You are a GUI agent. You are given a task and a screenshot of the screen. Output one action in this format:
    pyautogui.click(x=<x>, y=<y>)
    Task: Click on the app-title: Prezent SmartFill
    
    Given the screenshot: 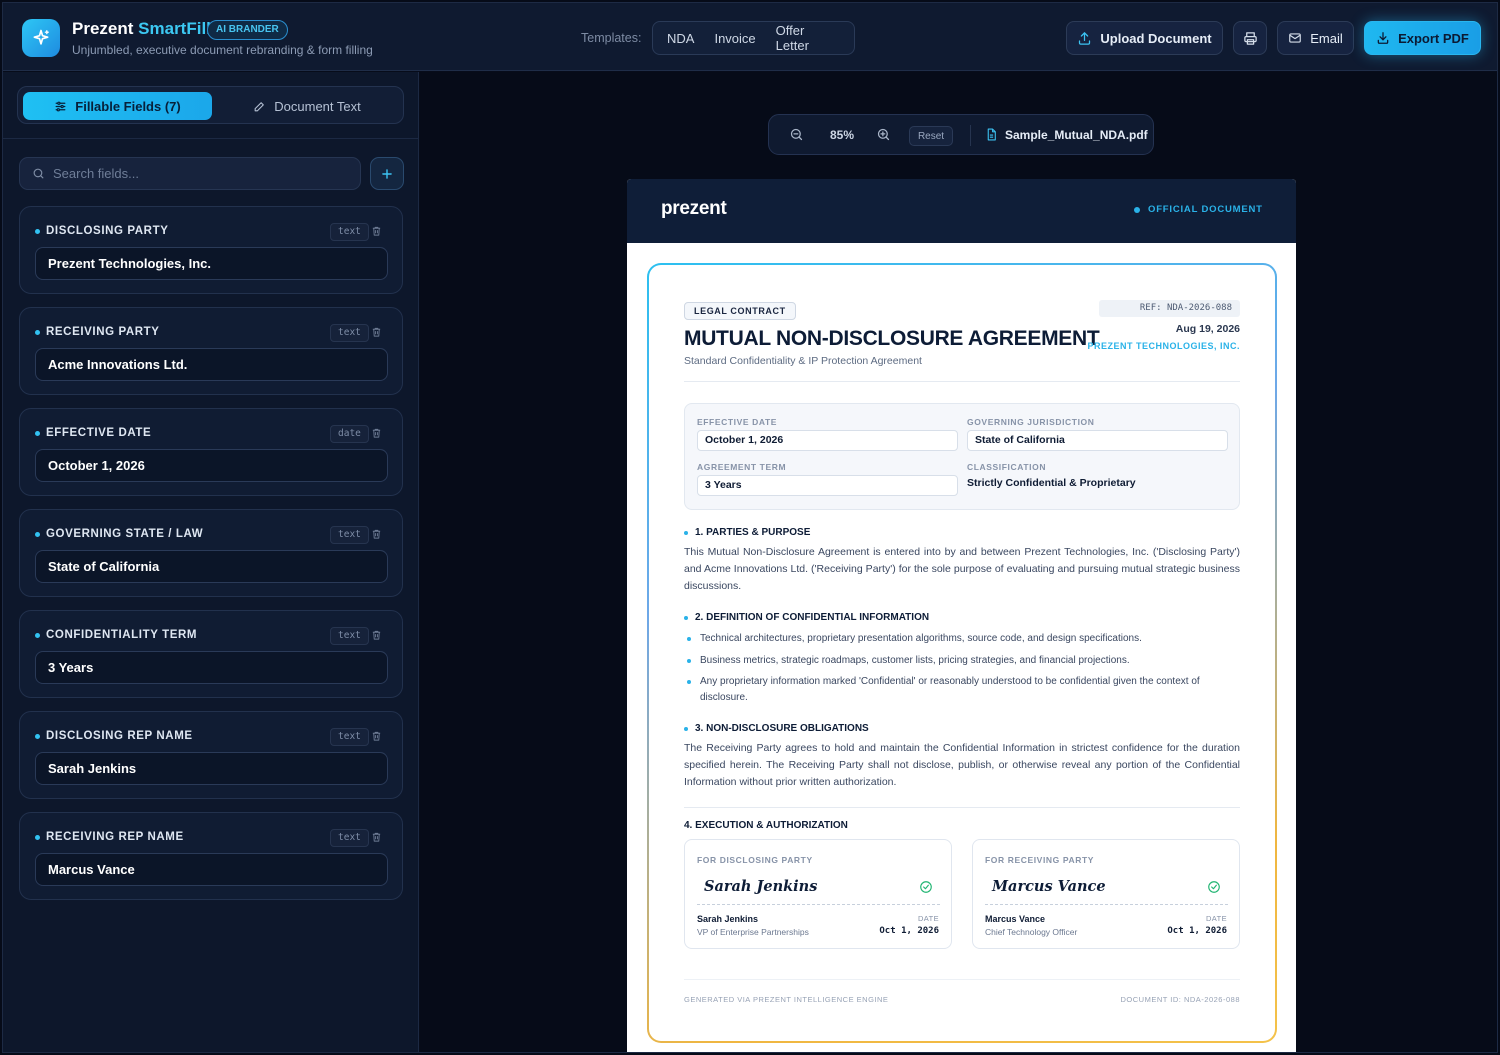 What is the action you would take?
    pyautogui.click(x=141, y=29)
    